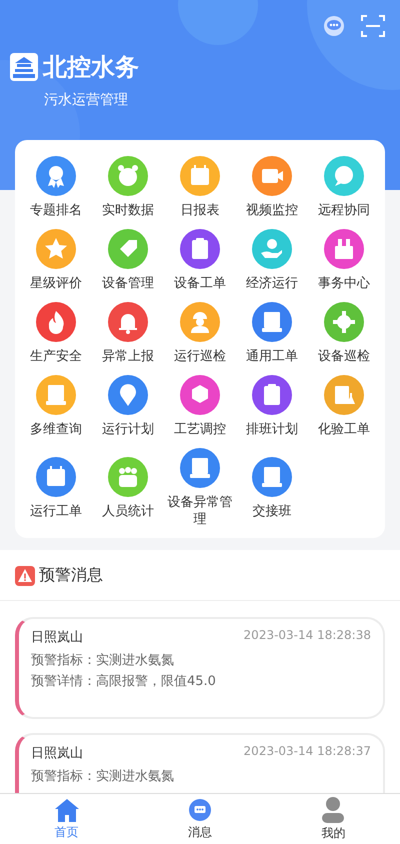 The image size is (400, 844). Describe the element at coordinates (344, 283) in the screenshot. I see `menu-item-label: 事务中心` at that location.